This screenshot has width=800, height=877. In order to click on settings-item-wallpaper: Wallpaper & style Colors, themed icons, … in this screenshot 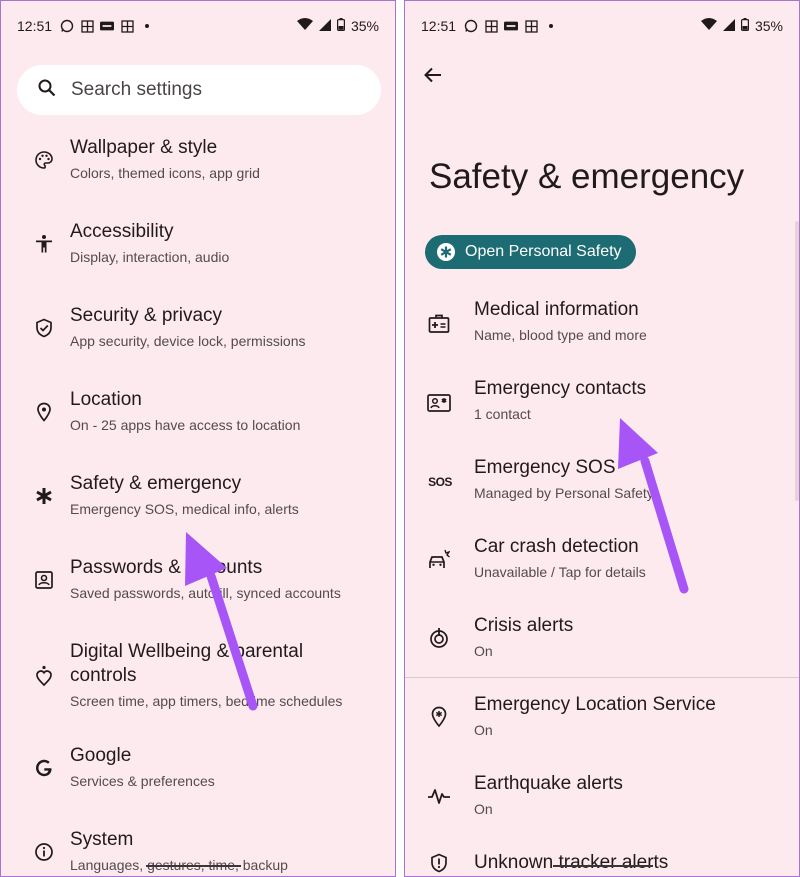, I will do `click(198, 171)`.